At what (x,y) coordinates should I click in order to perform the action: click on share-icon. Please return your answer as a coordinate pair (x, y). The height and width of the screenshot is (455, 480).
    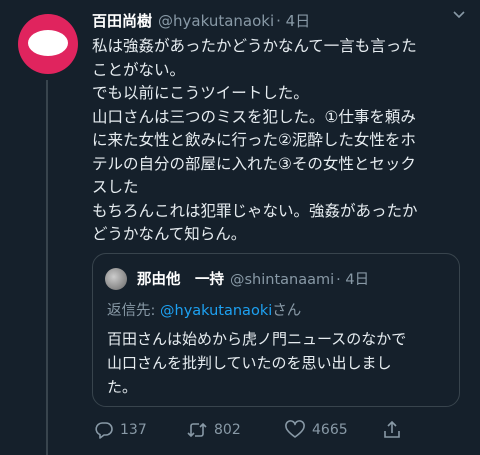
    Looking at the image, I should click on (392, 430).